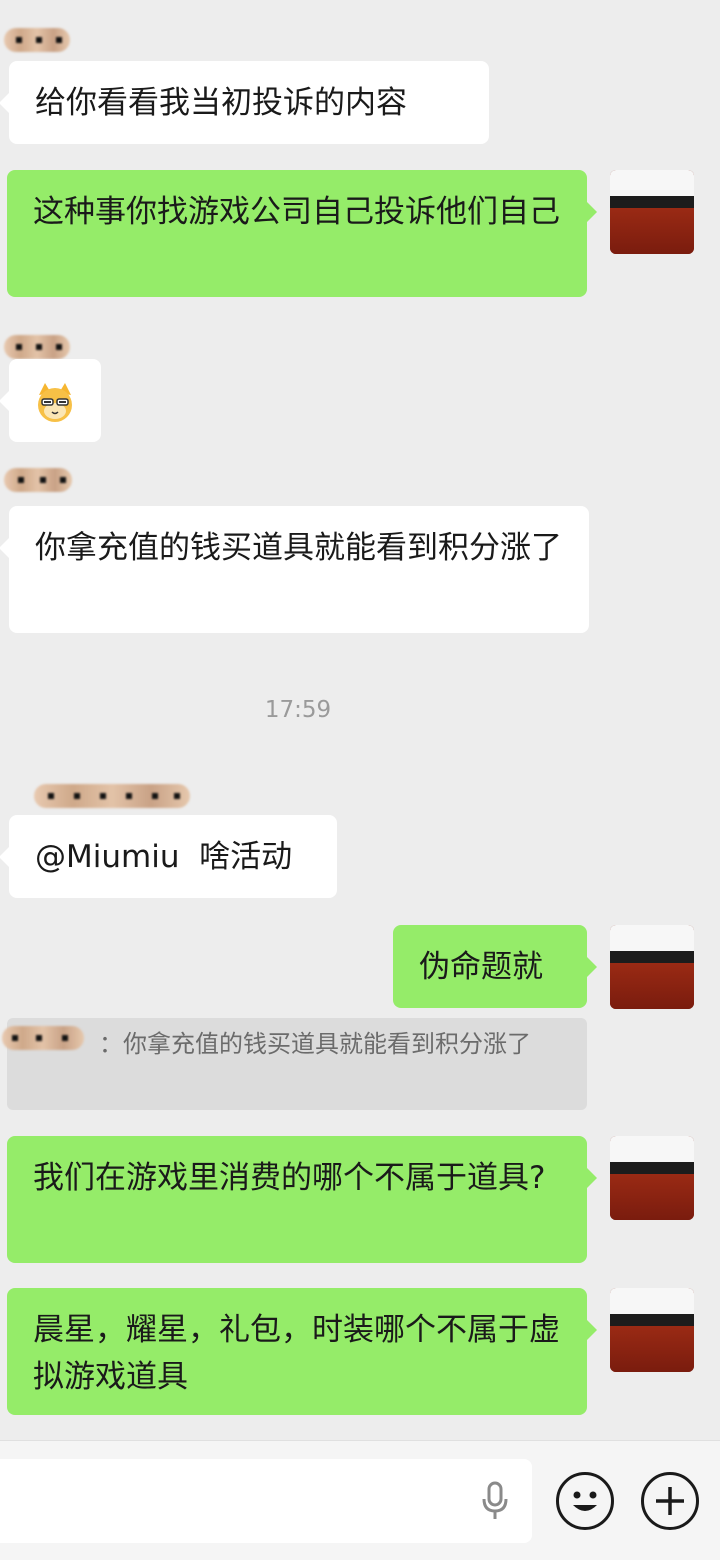  I want to click on message-bubble-outgoing: 我们在游戏里消费的哪个不属于道具?, so click(302, 1199).